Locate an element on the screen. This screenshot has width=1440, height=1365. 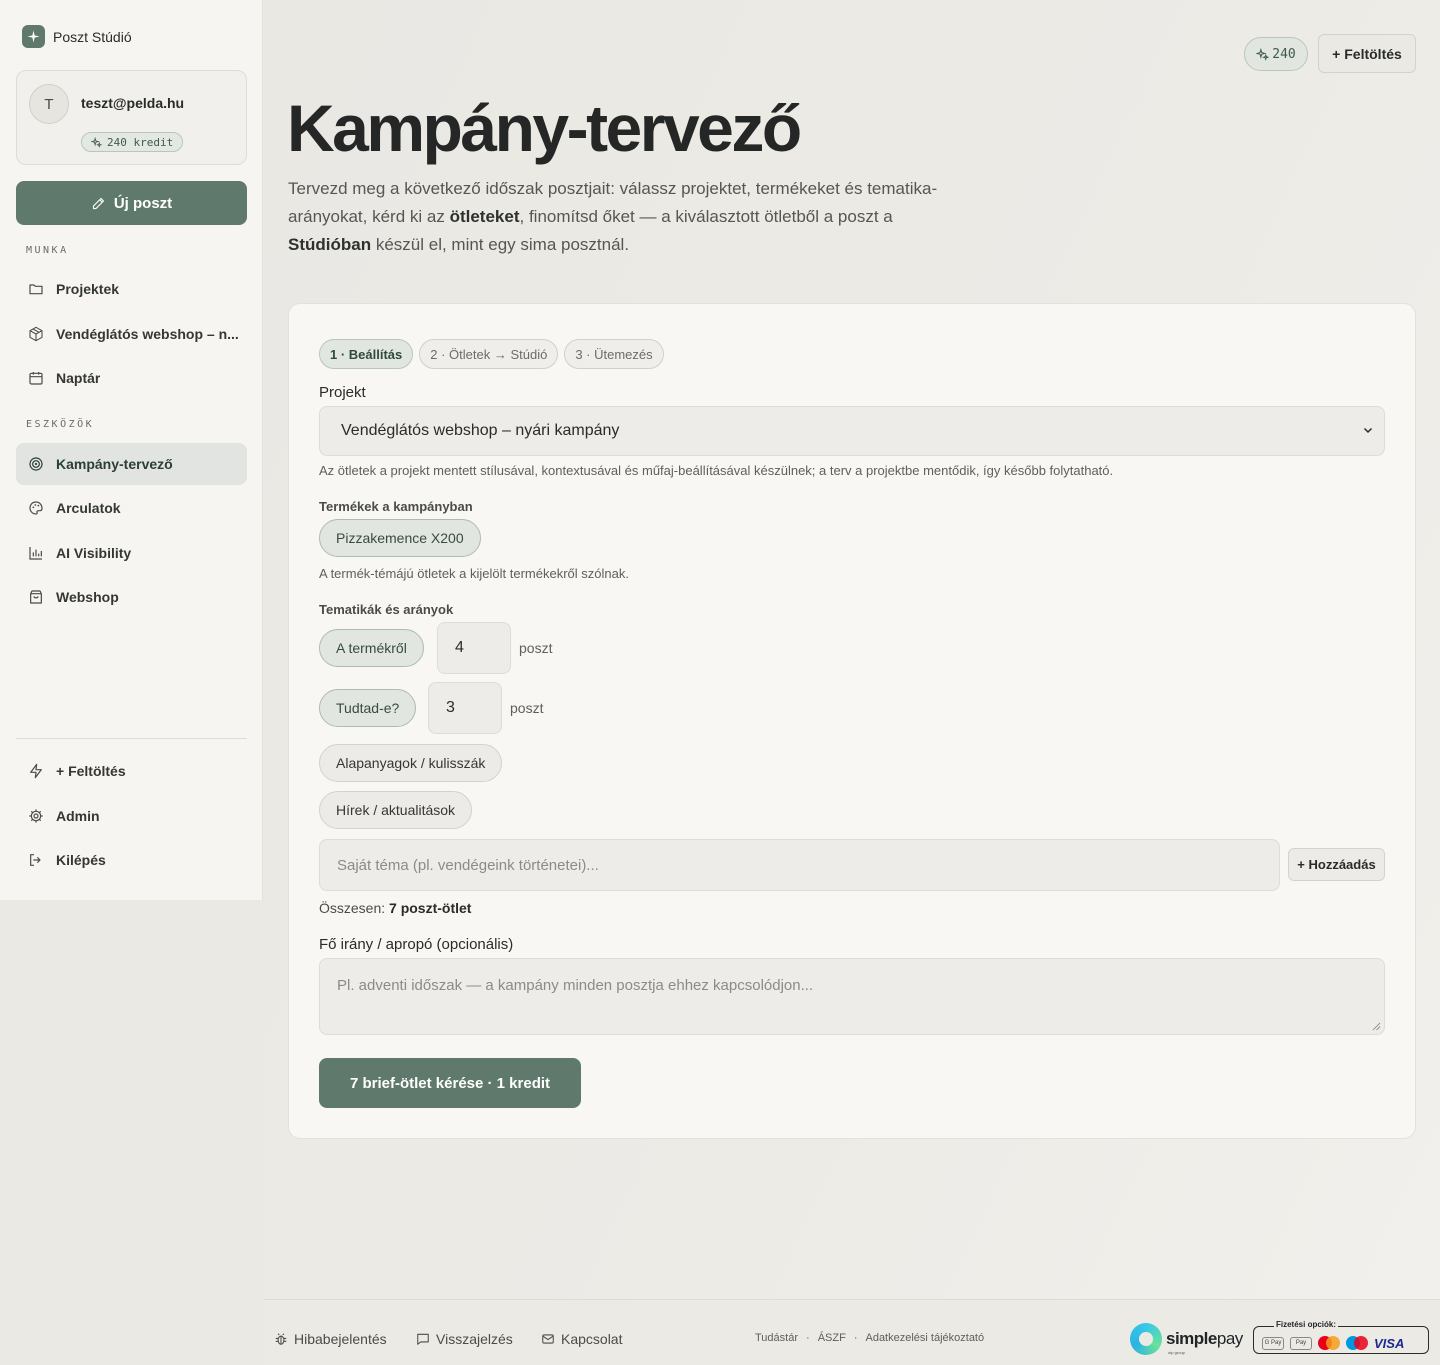
brand: Poszt Stúdió is located at coordinates (77, 36).